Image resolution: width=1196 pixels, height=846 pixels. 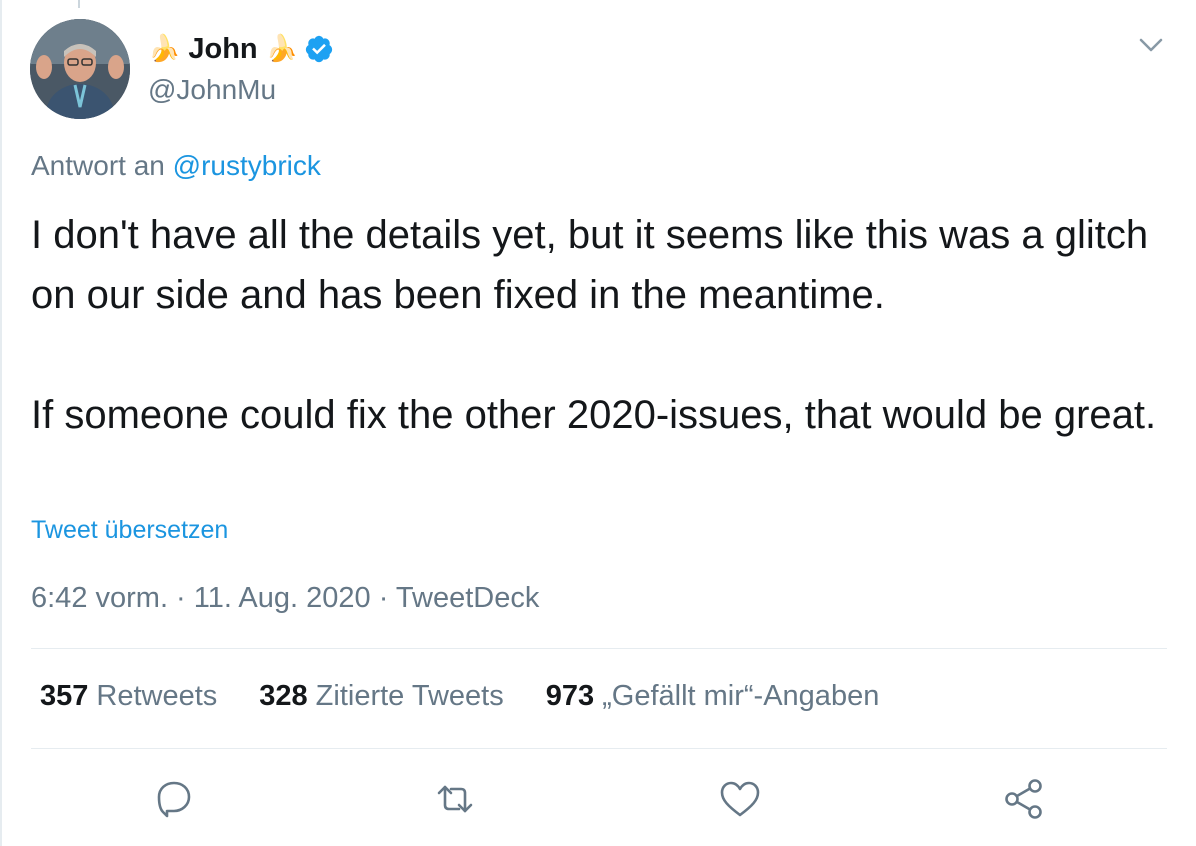 I want to click on translate-tweet-link: Tweet übersetzen, so click(x=129, y=530).